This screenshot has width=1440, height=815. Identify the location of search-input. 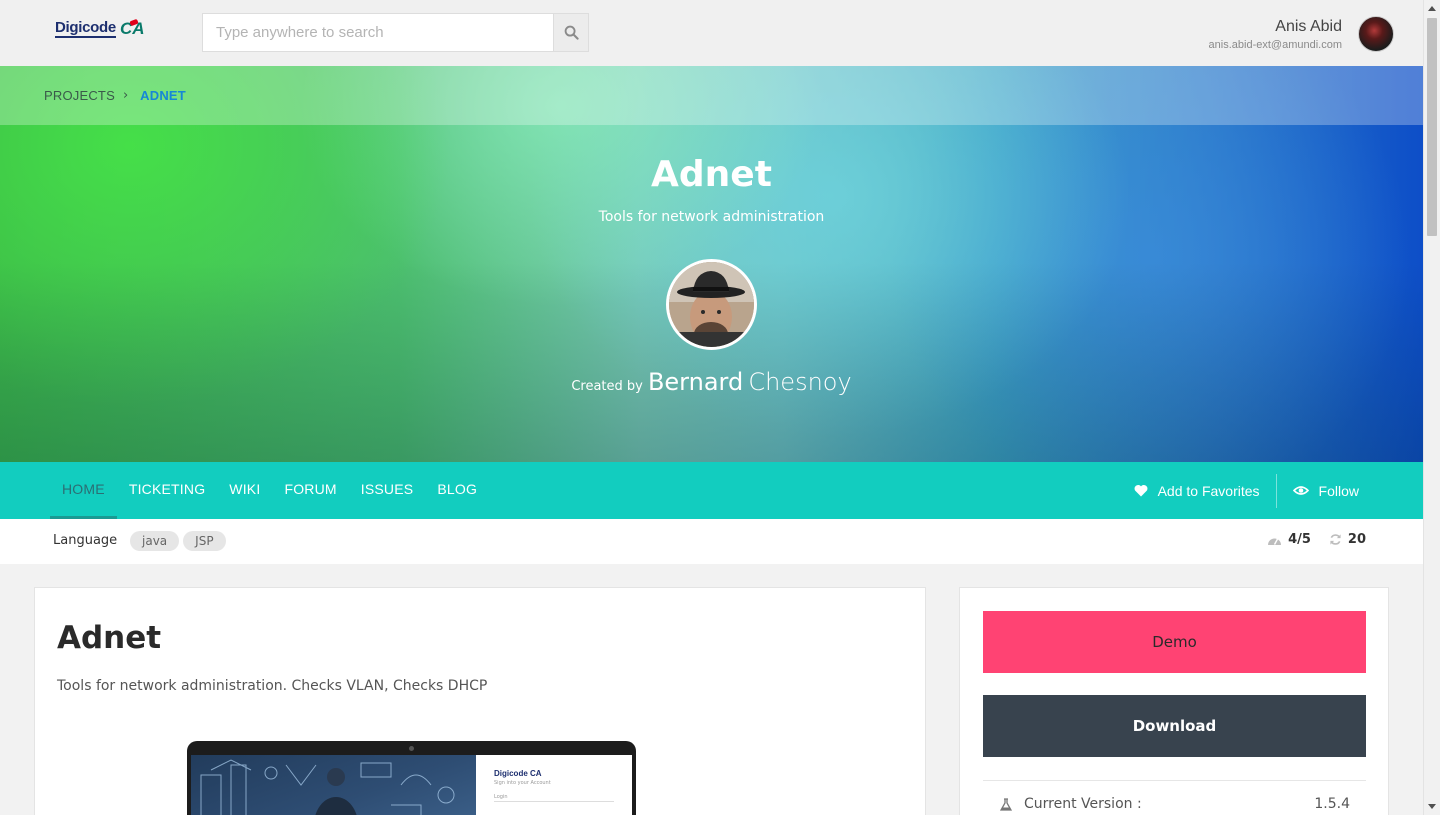
(378, 32).